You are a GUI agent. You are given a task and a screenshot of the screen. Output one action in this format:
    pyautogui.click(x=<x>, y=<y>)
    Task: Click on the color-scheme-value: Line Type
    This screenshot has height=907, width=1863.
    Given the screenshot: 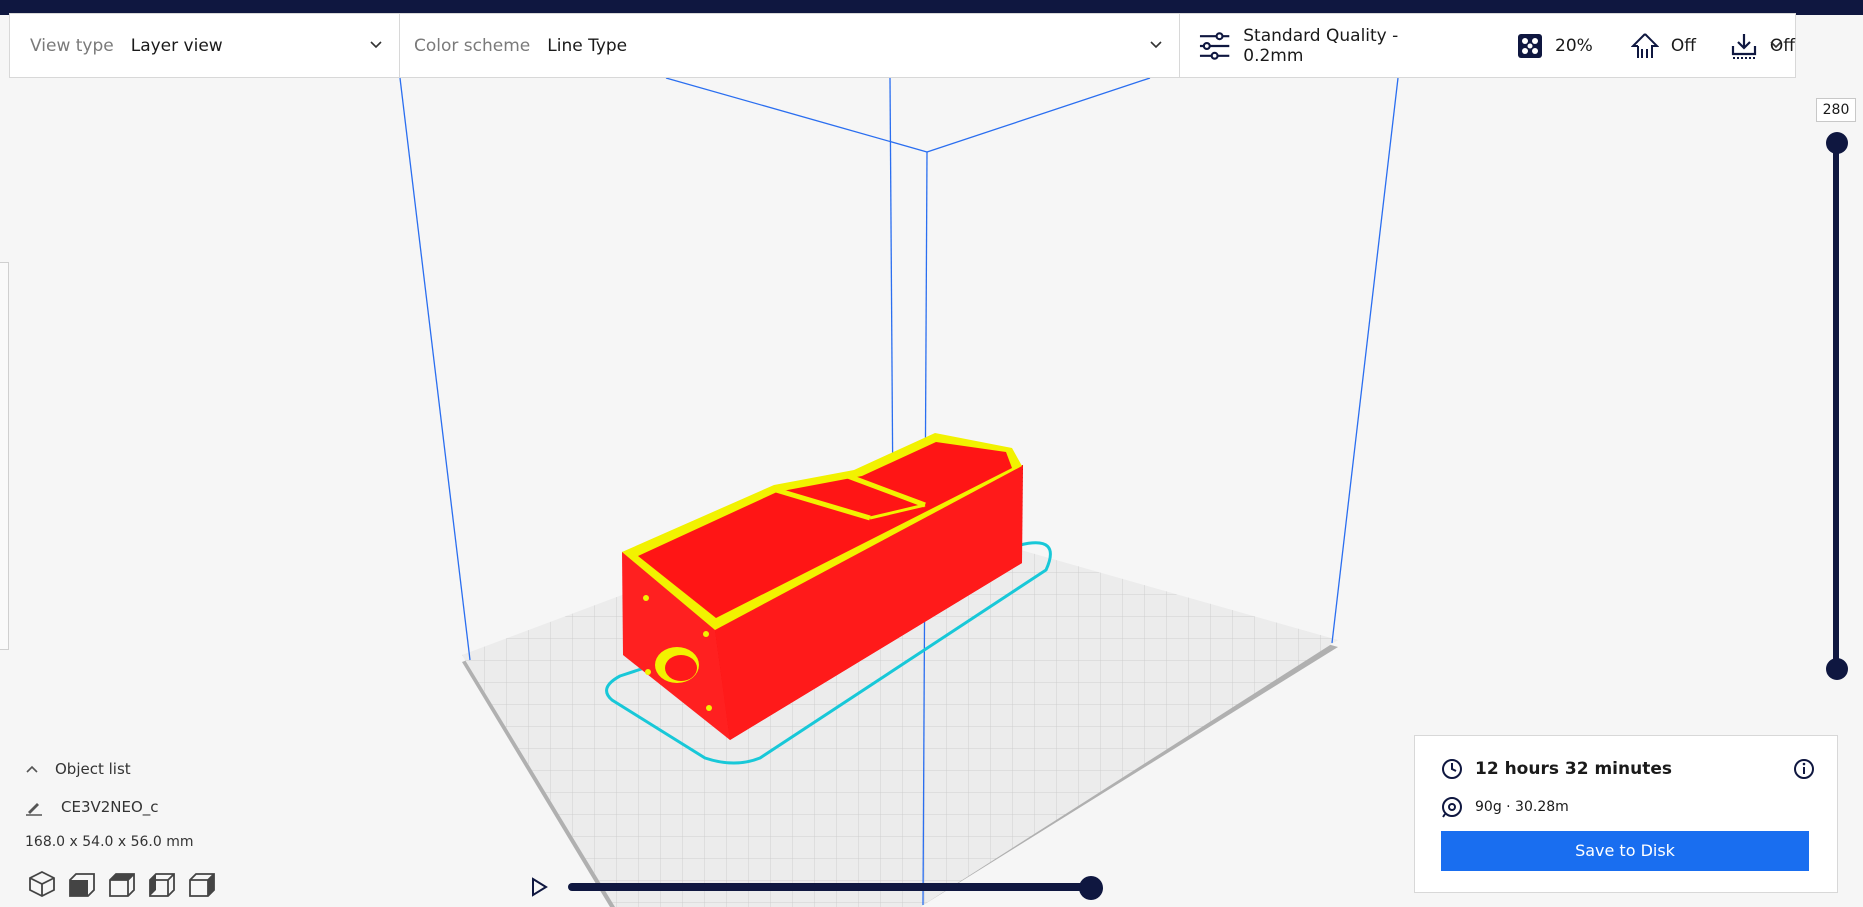 What is the action you would take?
    pyautogui.click(x=587, y=45)
    